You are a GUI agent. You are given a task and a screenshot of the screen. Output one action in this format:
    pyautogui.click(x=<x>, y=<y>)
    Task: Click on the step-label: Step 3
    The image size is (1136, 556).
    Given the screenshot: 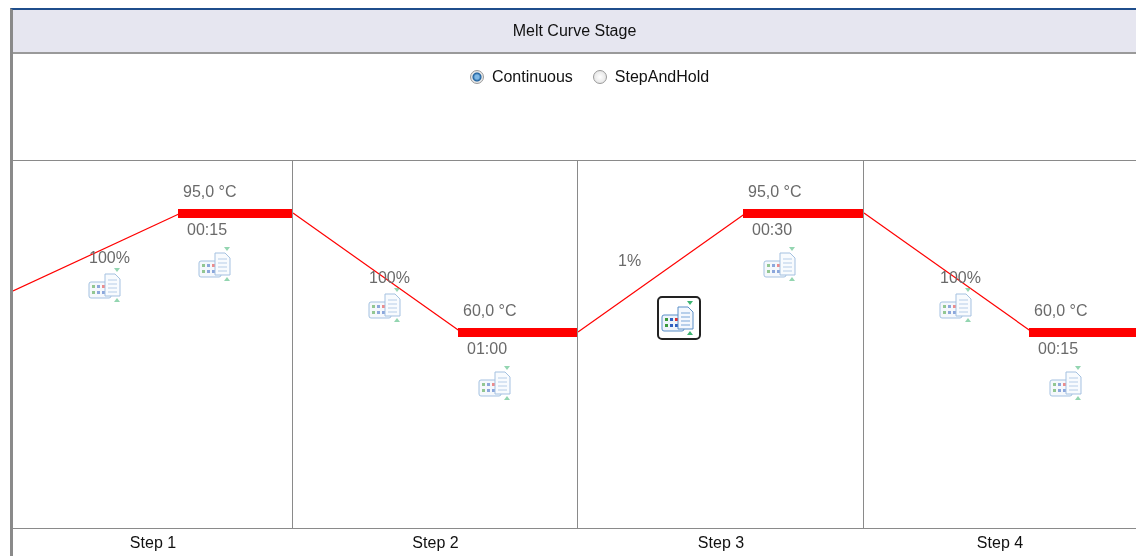 What is the action you would take?
    pyautogui.click(x=721, y=543)
    